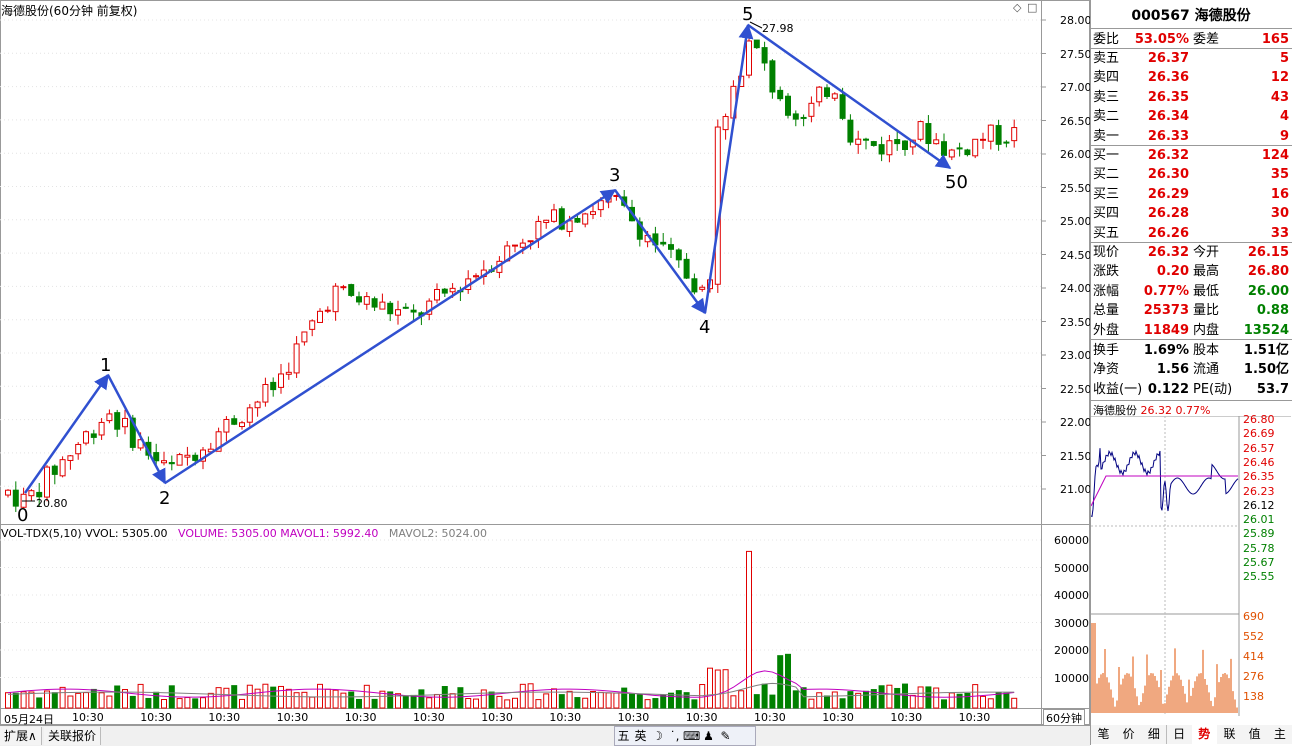 This screenshot has width=1292, height=746. I want to click on fund-value: 53.7, so click(1272, 389).